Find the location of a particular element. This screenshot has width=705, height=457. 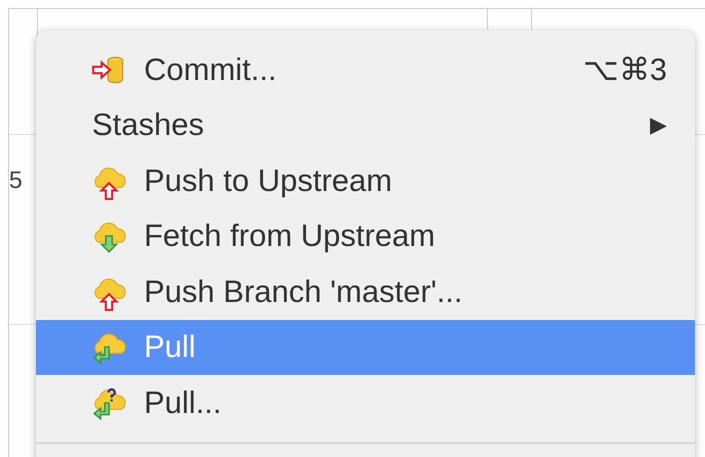

submenu-arrow-icon: ▶ is located at coordinates (658, 125).